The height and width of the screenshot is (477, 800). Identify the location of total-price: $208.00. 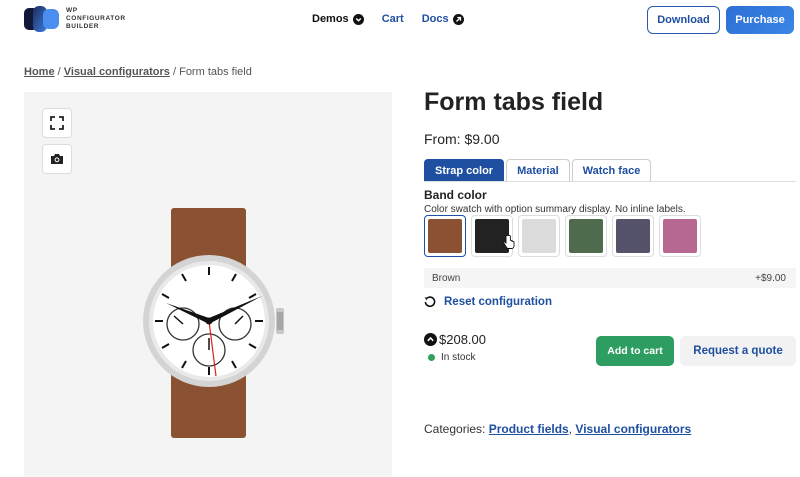
(455, 339).